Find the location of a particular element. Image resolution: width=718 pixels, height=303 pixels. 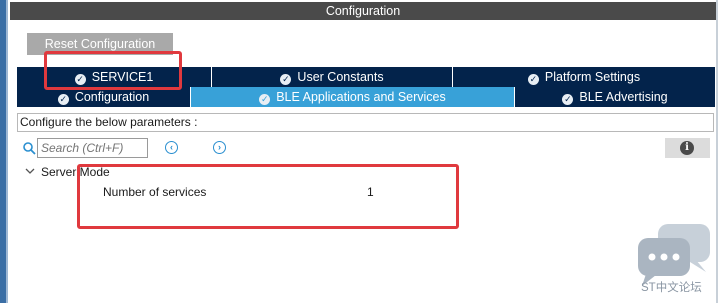

tab-label: Configuration is located at coordinates (112, 97).